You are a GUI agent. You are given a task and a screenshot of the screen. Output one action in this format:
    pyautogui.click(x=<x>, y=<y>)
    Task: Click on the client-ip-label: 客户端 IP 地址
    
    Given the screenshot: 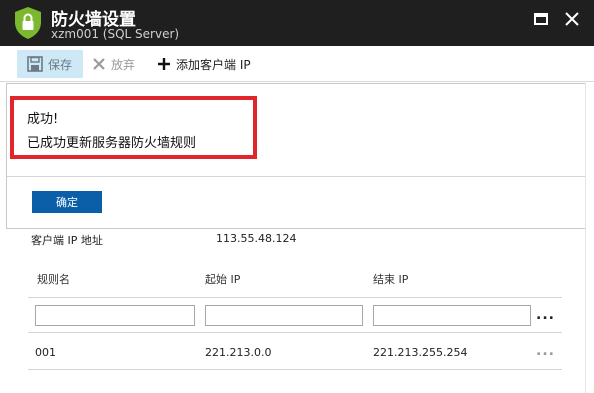 What is the action you would take?
    pyautogui.click(x=67, y=240)
    